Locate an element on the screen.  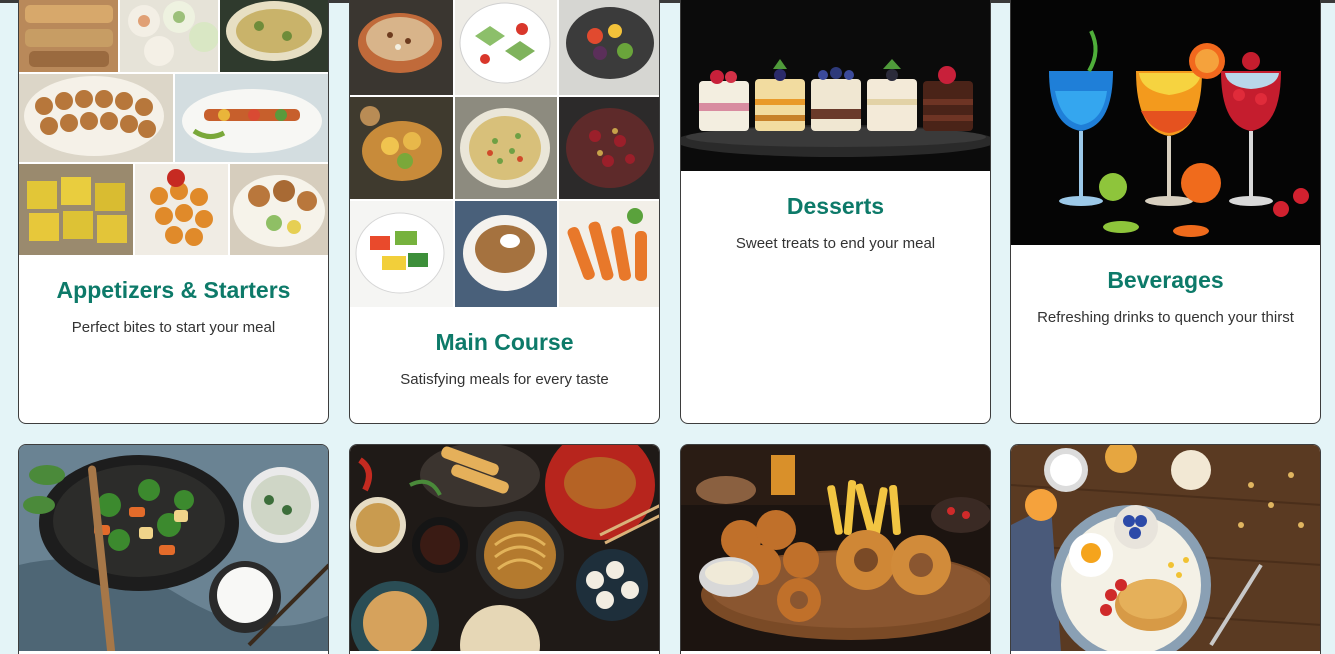
category-description: Satisfying meals for every taste is located at coordinates (504, 379).